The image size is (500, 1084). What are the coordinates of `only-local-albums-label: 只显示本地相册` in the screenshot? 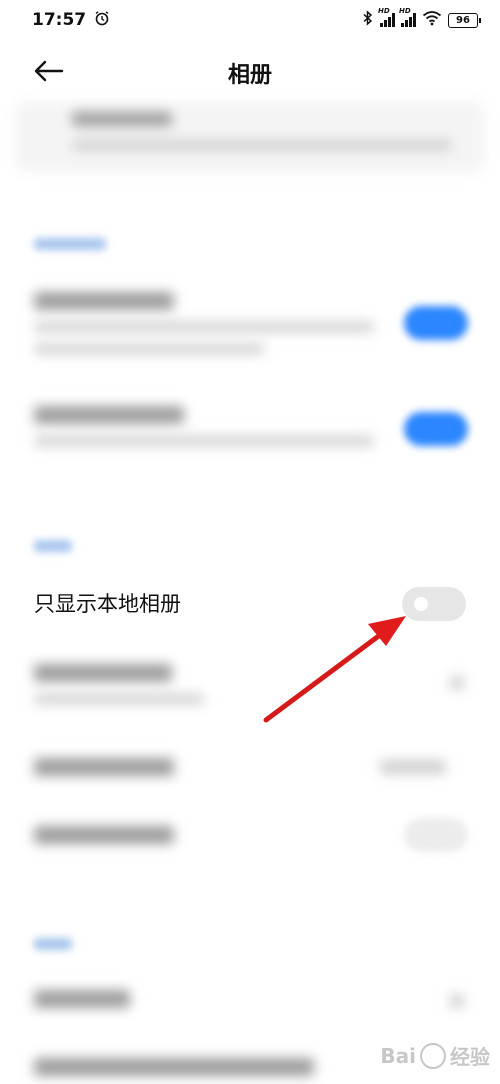 It's located at (107, 604).